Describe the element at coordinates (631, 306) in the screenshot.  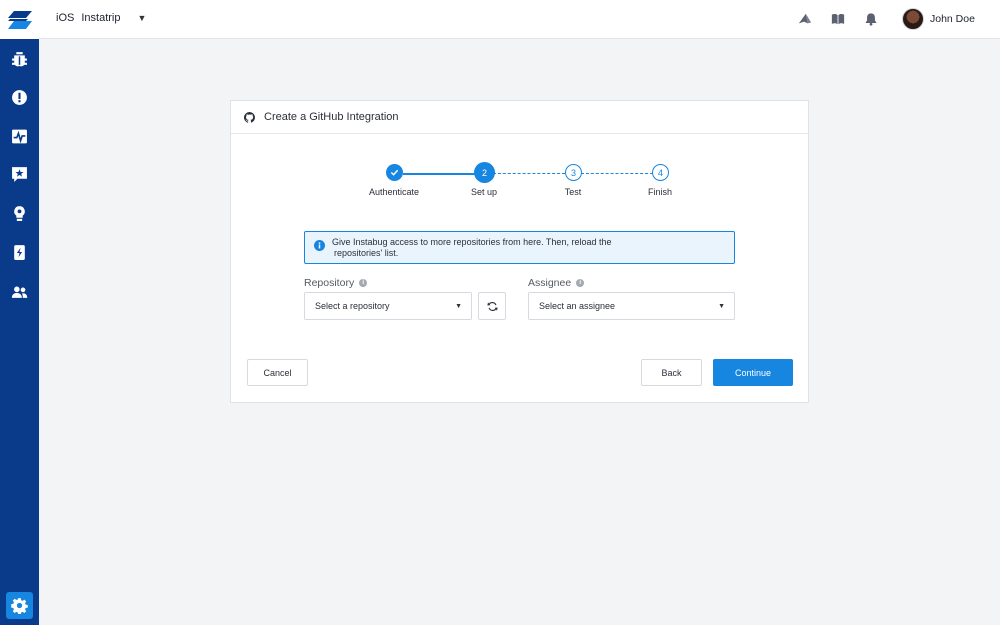
I see `assignee-select: Select an assignee ▼` at that location.